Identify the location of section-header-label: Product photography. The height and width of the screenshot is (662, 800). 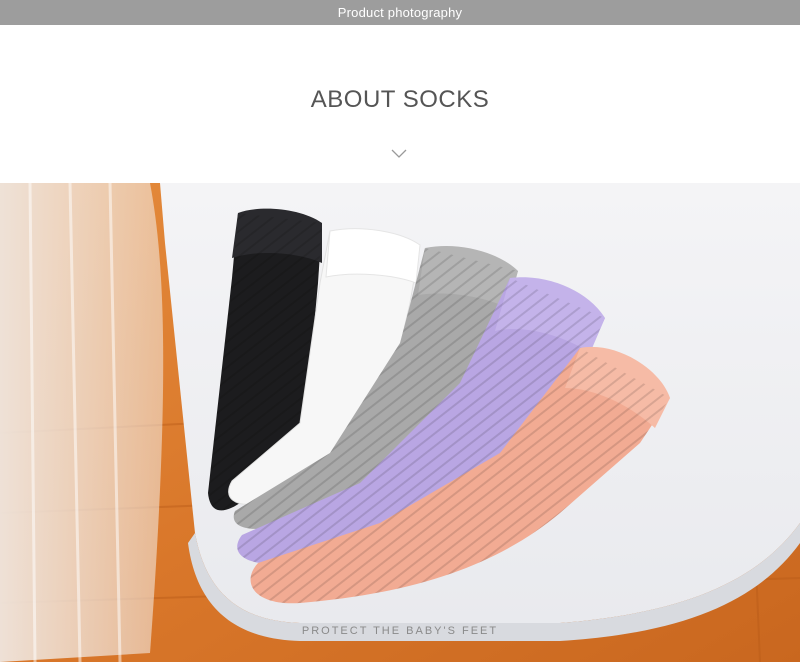
(400, 12).